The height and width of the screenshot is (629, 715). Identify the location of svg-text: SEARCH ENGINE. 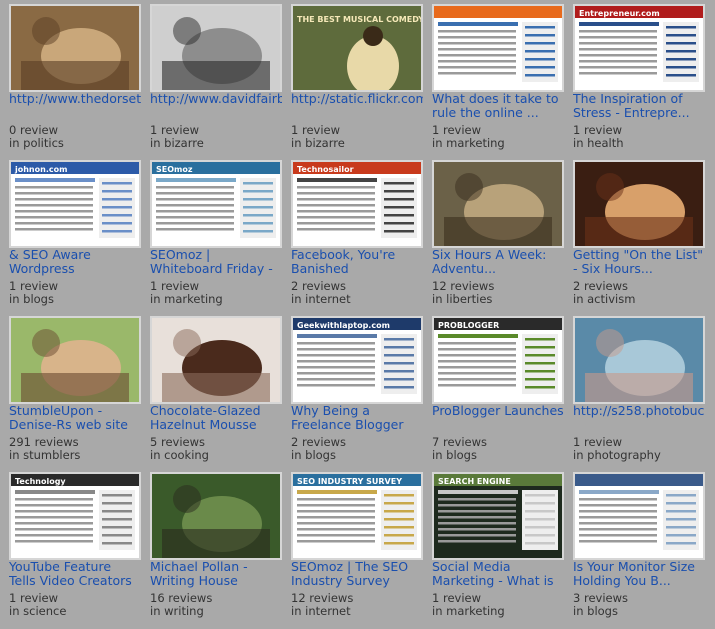
(474, 481).